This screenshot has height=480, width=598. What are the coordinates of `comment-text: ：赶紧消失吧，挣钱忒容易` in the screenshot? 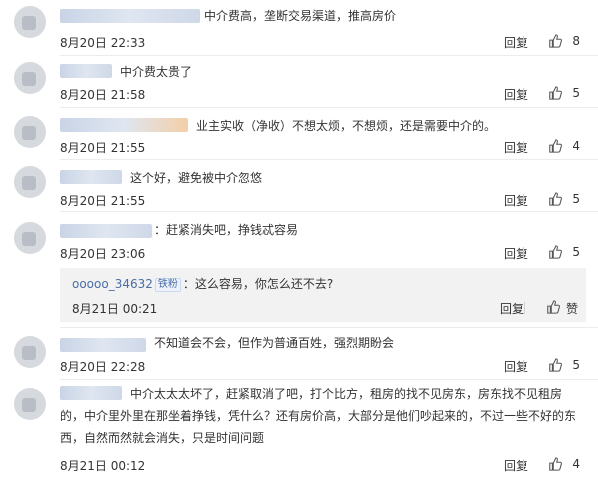 It's located at (226, 230).